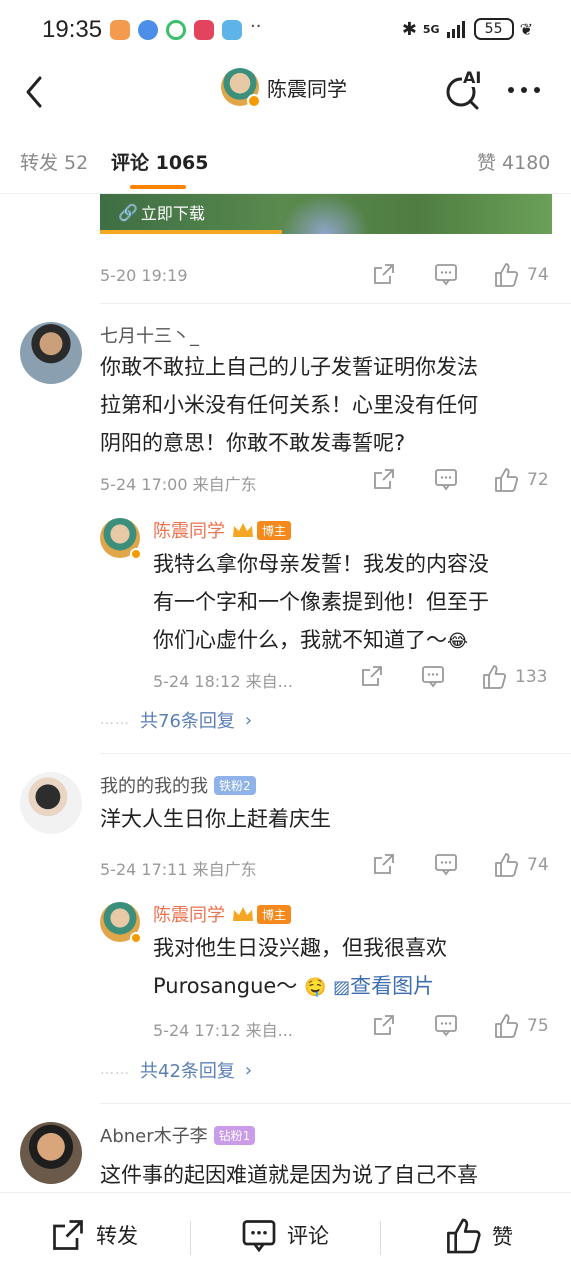 This screenshot has height=1280, width=571. What do you see at coordinates (128, 212) in the screenshot?
I see `link-icon: 🔗` at bounding box center [128, 212].